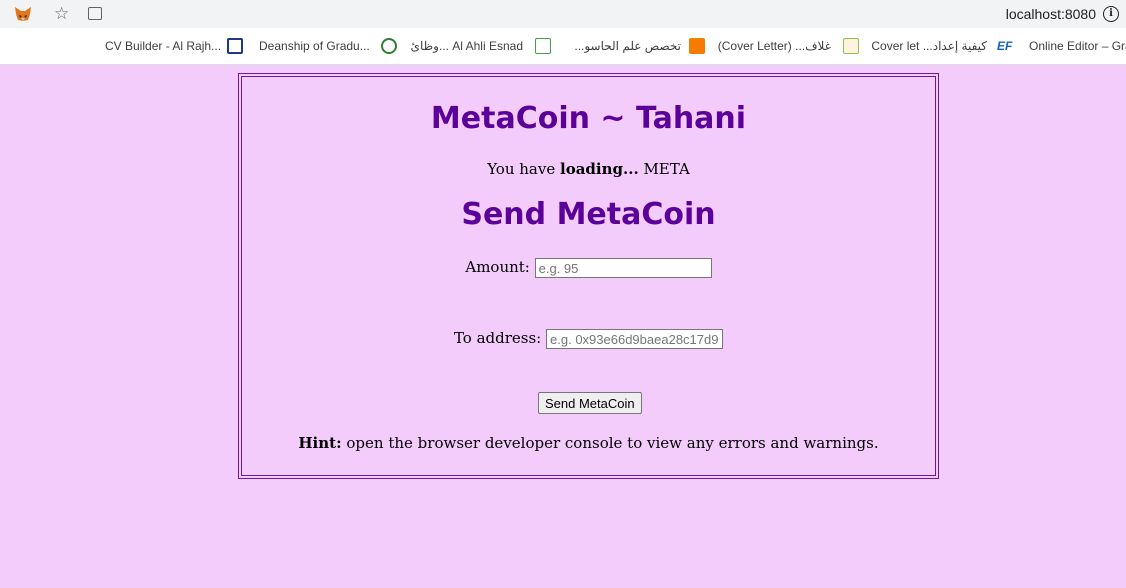  Describe the element at coordinates (929, 46) in the screenshot. I see `bookmark-cover-let-how: كيفية إعداد... Cover let` at that location.